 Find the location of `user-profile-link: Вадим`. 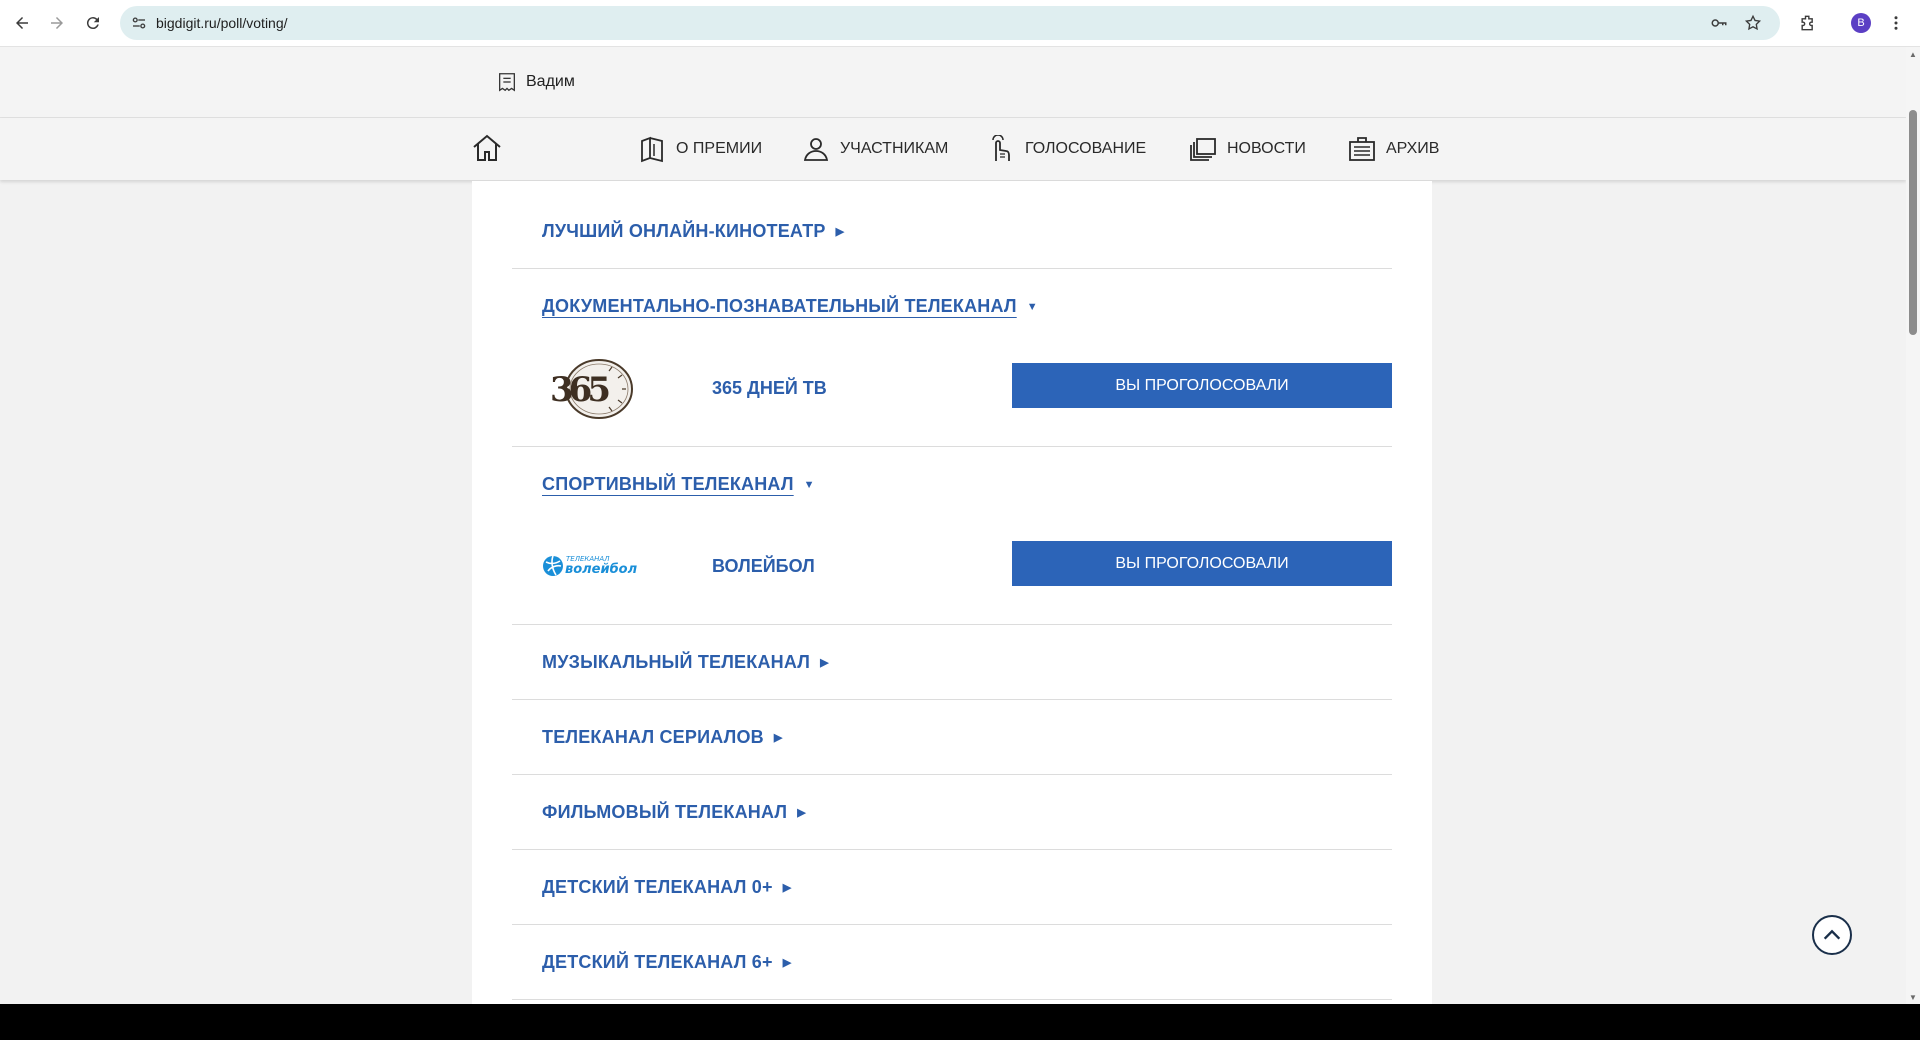

user-profile-link: Вадим is located at coordinates (535, 82).